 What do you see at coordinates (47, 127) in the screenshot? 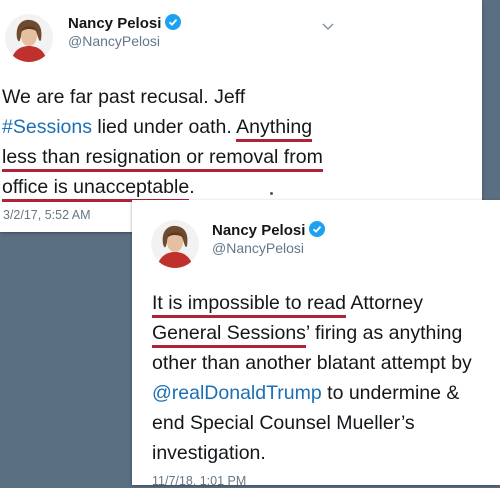
I see `hashtag-link: #Sessions` at bounding box center [47, 127].